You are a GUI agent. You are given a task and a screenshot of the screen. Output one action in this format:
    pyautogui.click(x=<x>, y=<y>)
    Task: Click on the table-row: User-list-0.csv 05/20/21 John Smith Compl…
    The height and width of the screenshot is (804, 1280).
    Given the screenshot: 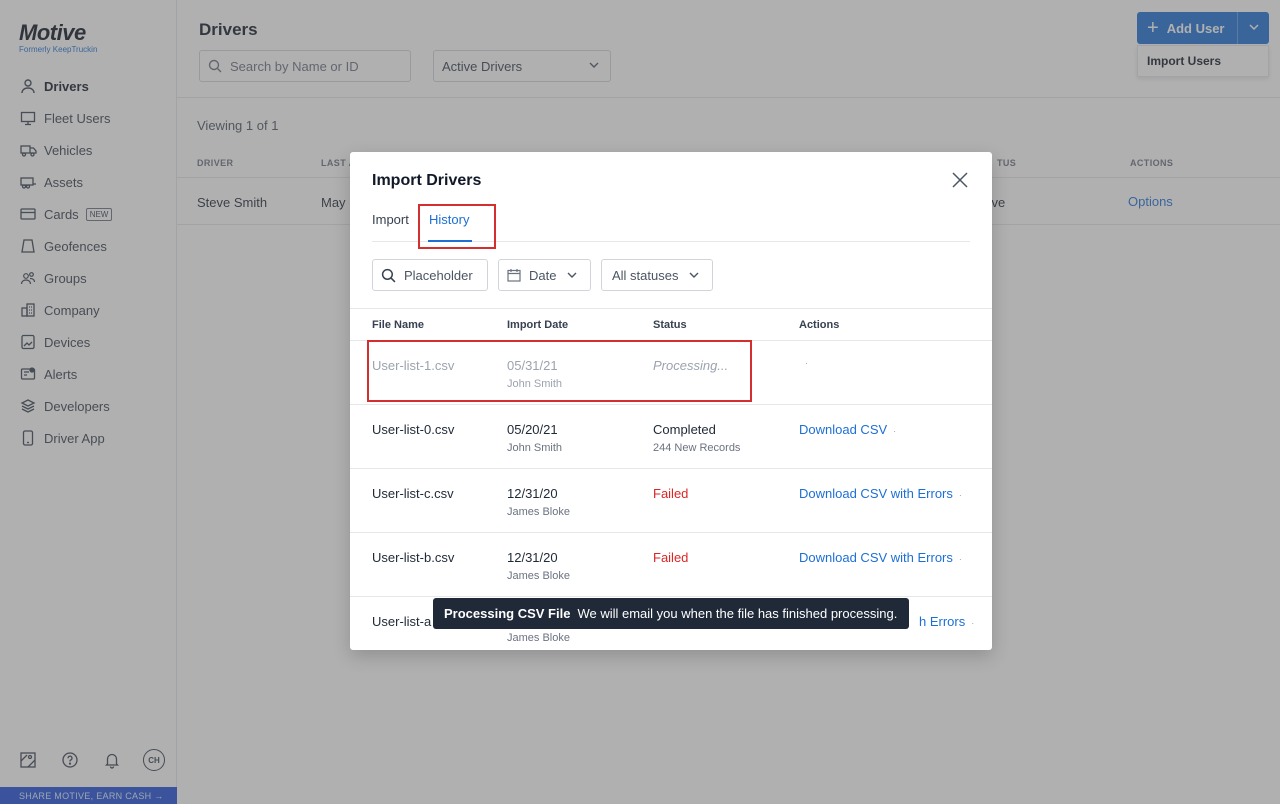 What is the action you would take?
    pyautogui.click(x=671, y=437)
    